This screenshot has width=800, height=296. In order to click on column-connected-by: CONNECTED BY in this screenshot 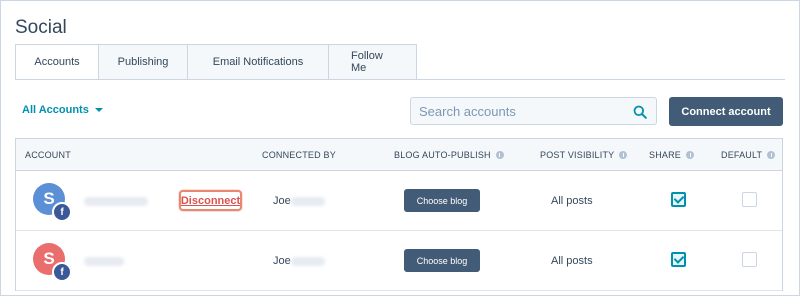, I will do `click(299, 155)`.